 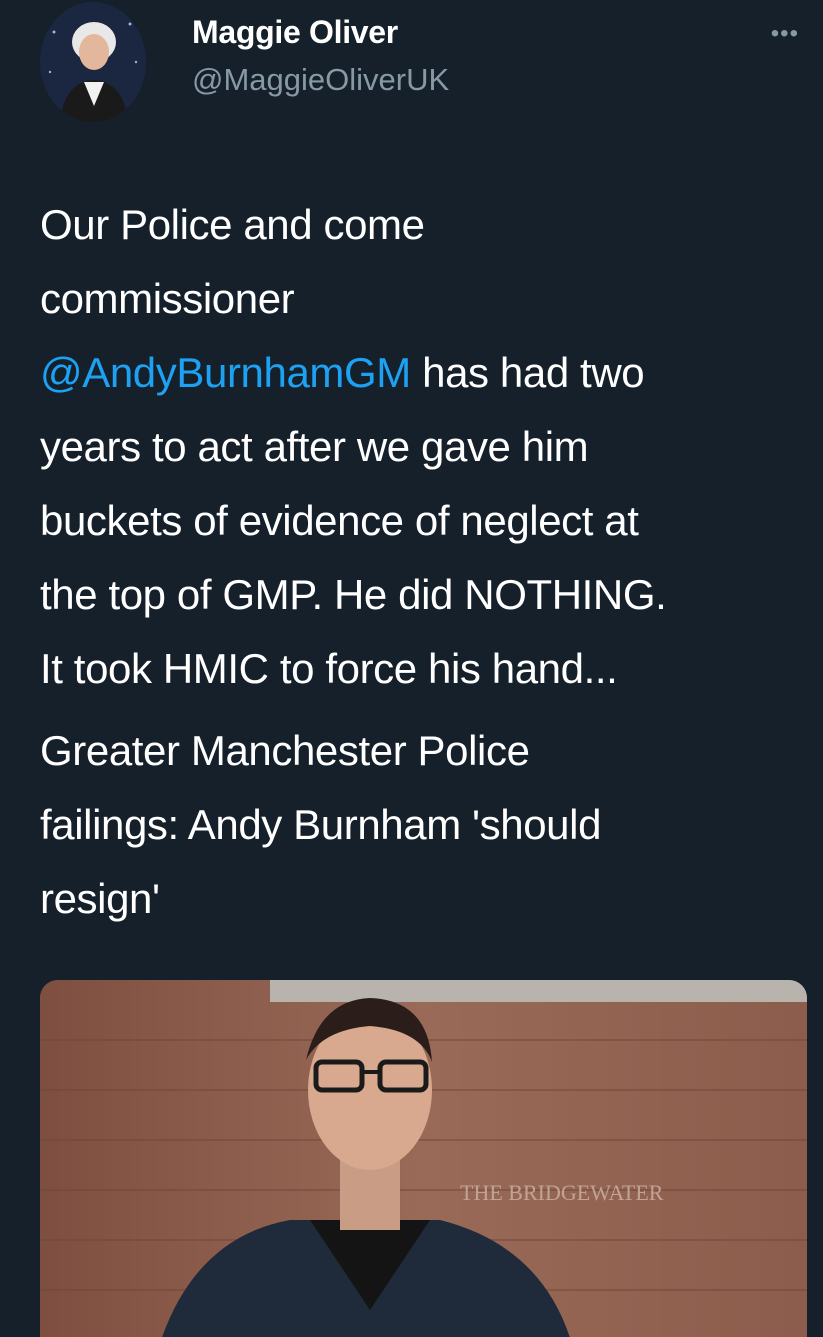 What do you see at coordinates (562, 1192) in the screenshot?
I see `sign-text: THE BRIDGEWATER` at bounding box center [562, 1192].